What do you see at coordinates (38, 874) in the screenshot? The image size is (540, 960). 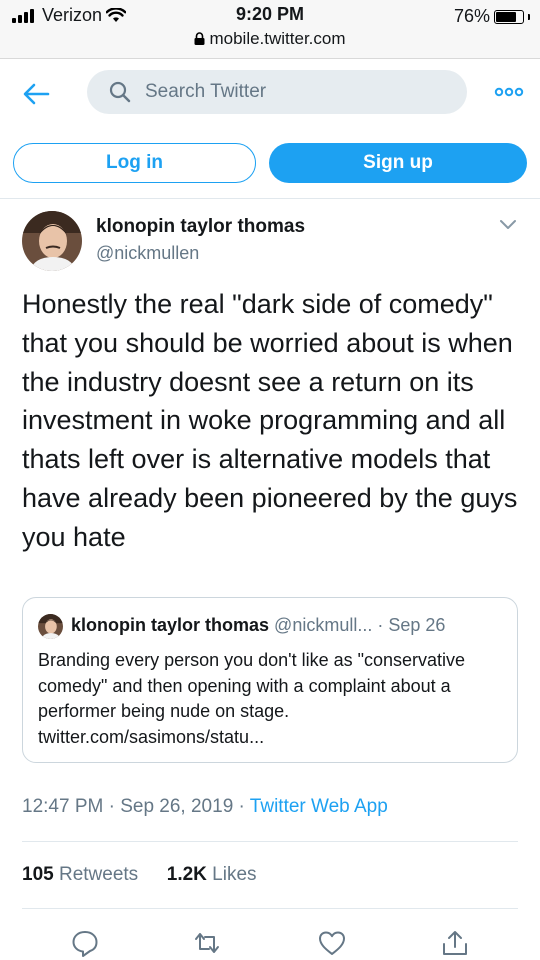 I see `retweets-count: 105` at bounding box center [38, 874].